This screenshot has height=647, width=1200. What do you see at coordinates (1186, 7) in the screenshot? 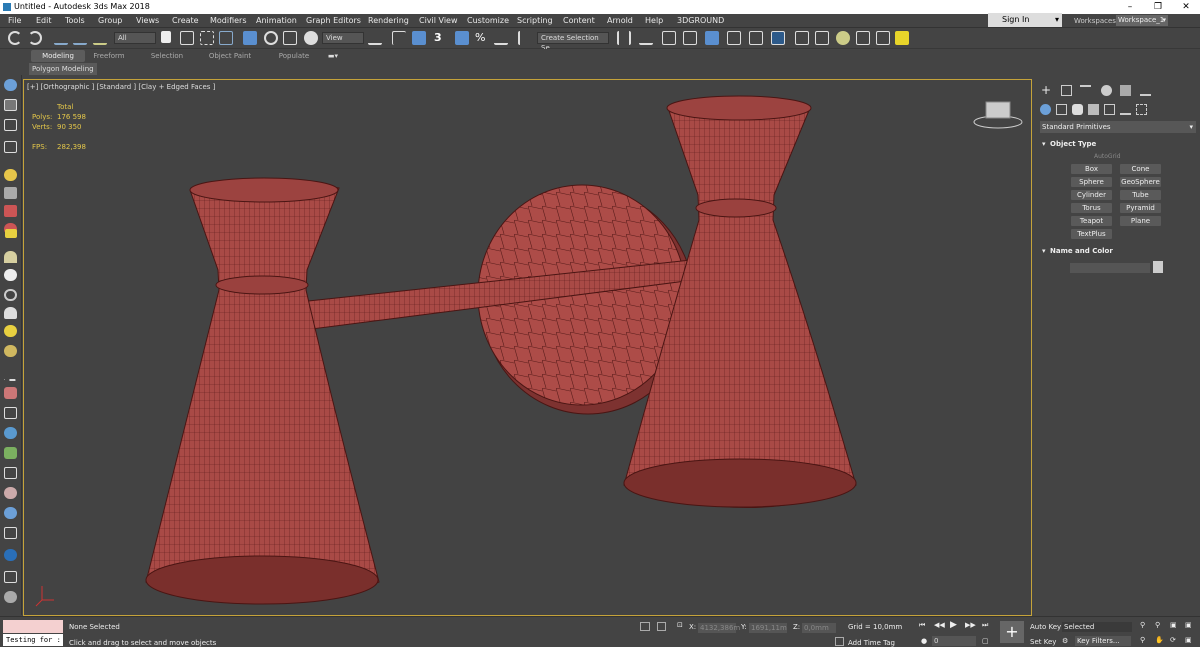
I see `close-button: ✕` at bounding box center [1186, 7].